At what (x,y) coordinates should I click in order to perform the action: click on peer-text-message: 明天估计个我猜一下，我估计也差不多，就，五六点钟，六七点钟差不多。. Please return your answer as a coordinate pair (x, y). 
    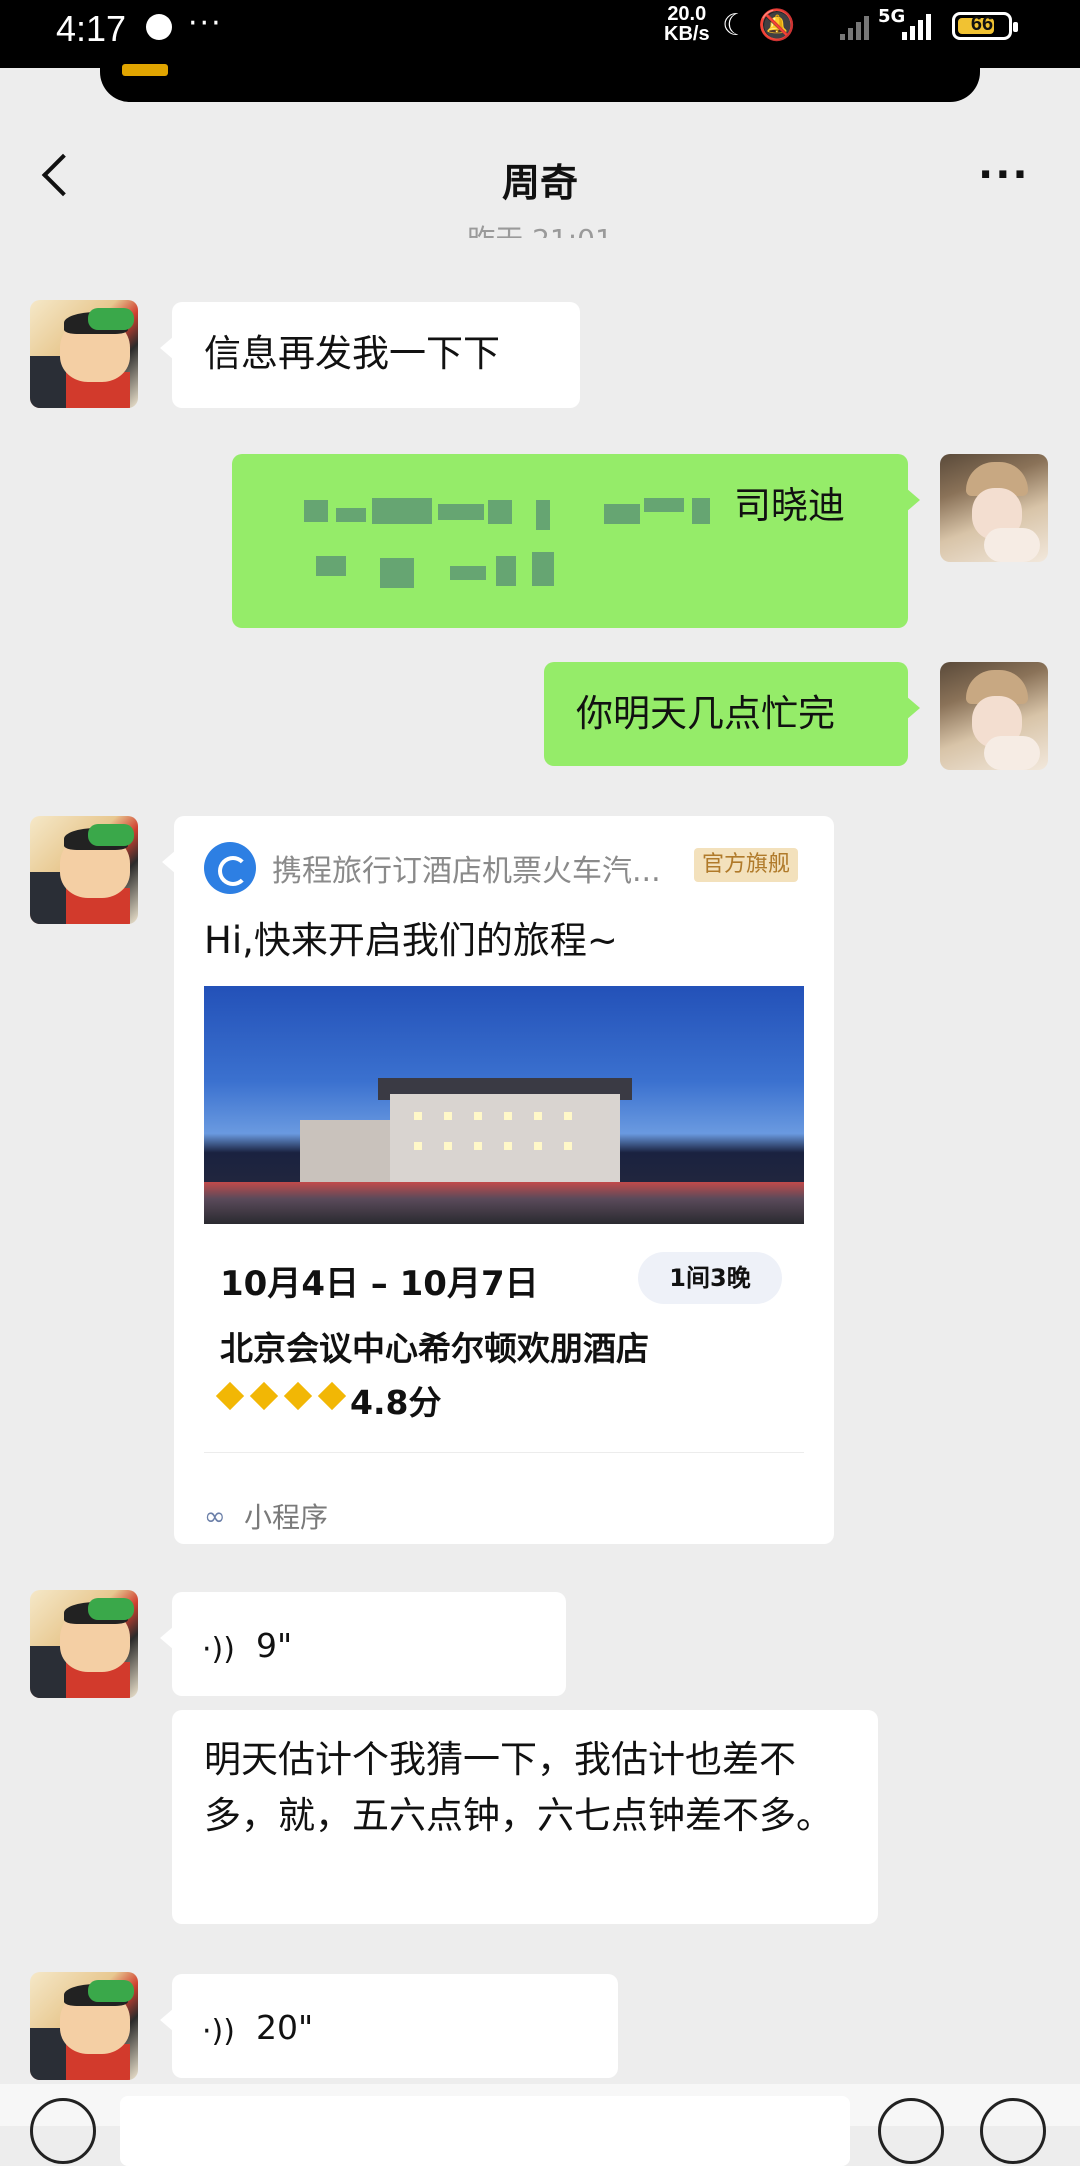
    Looking at the image, I should click on (525, 1817).